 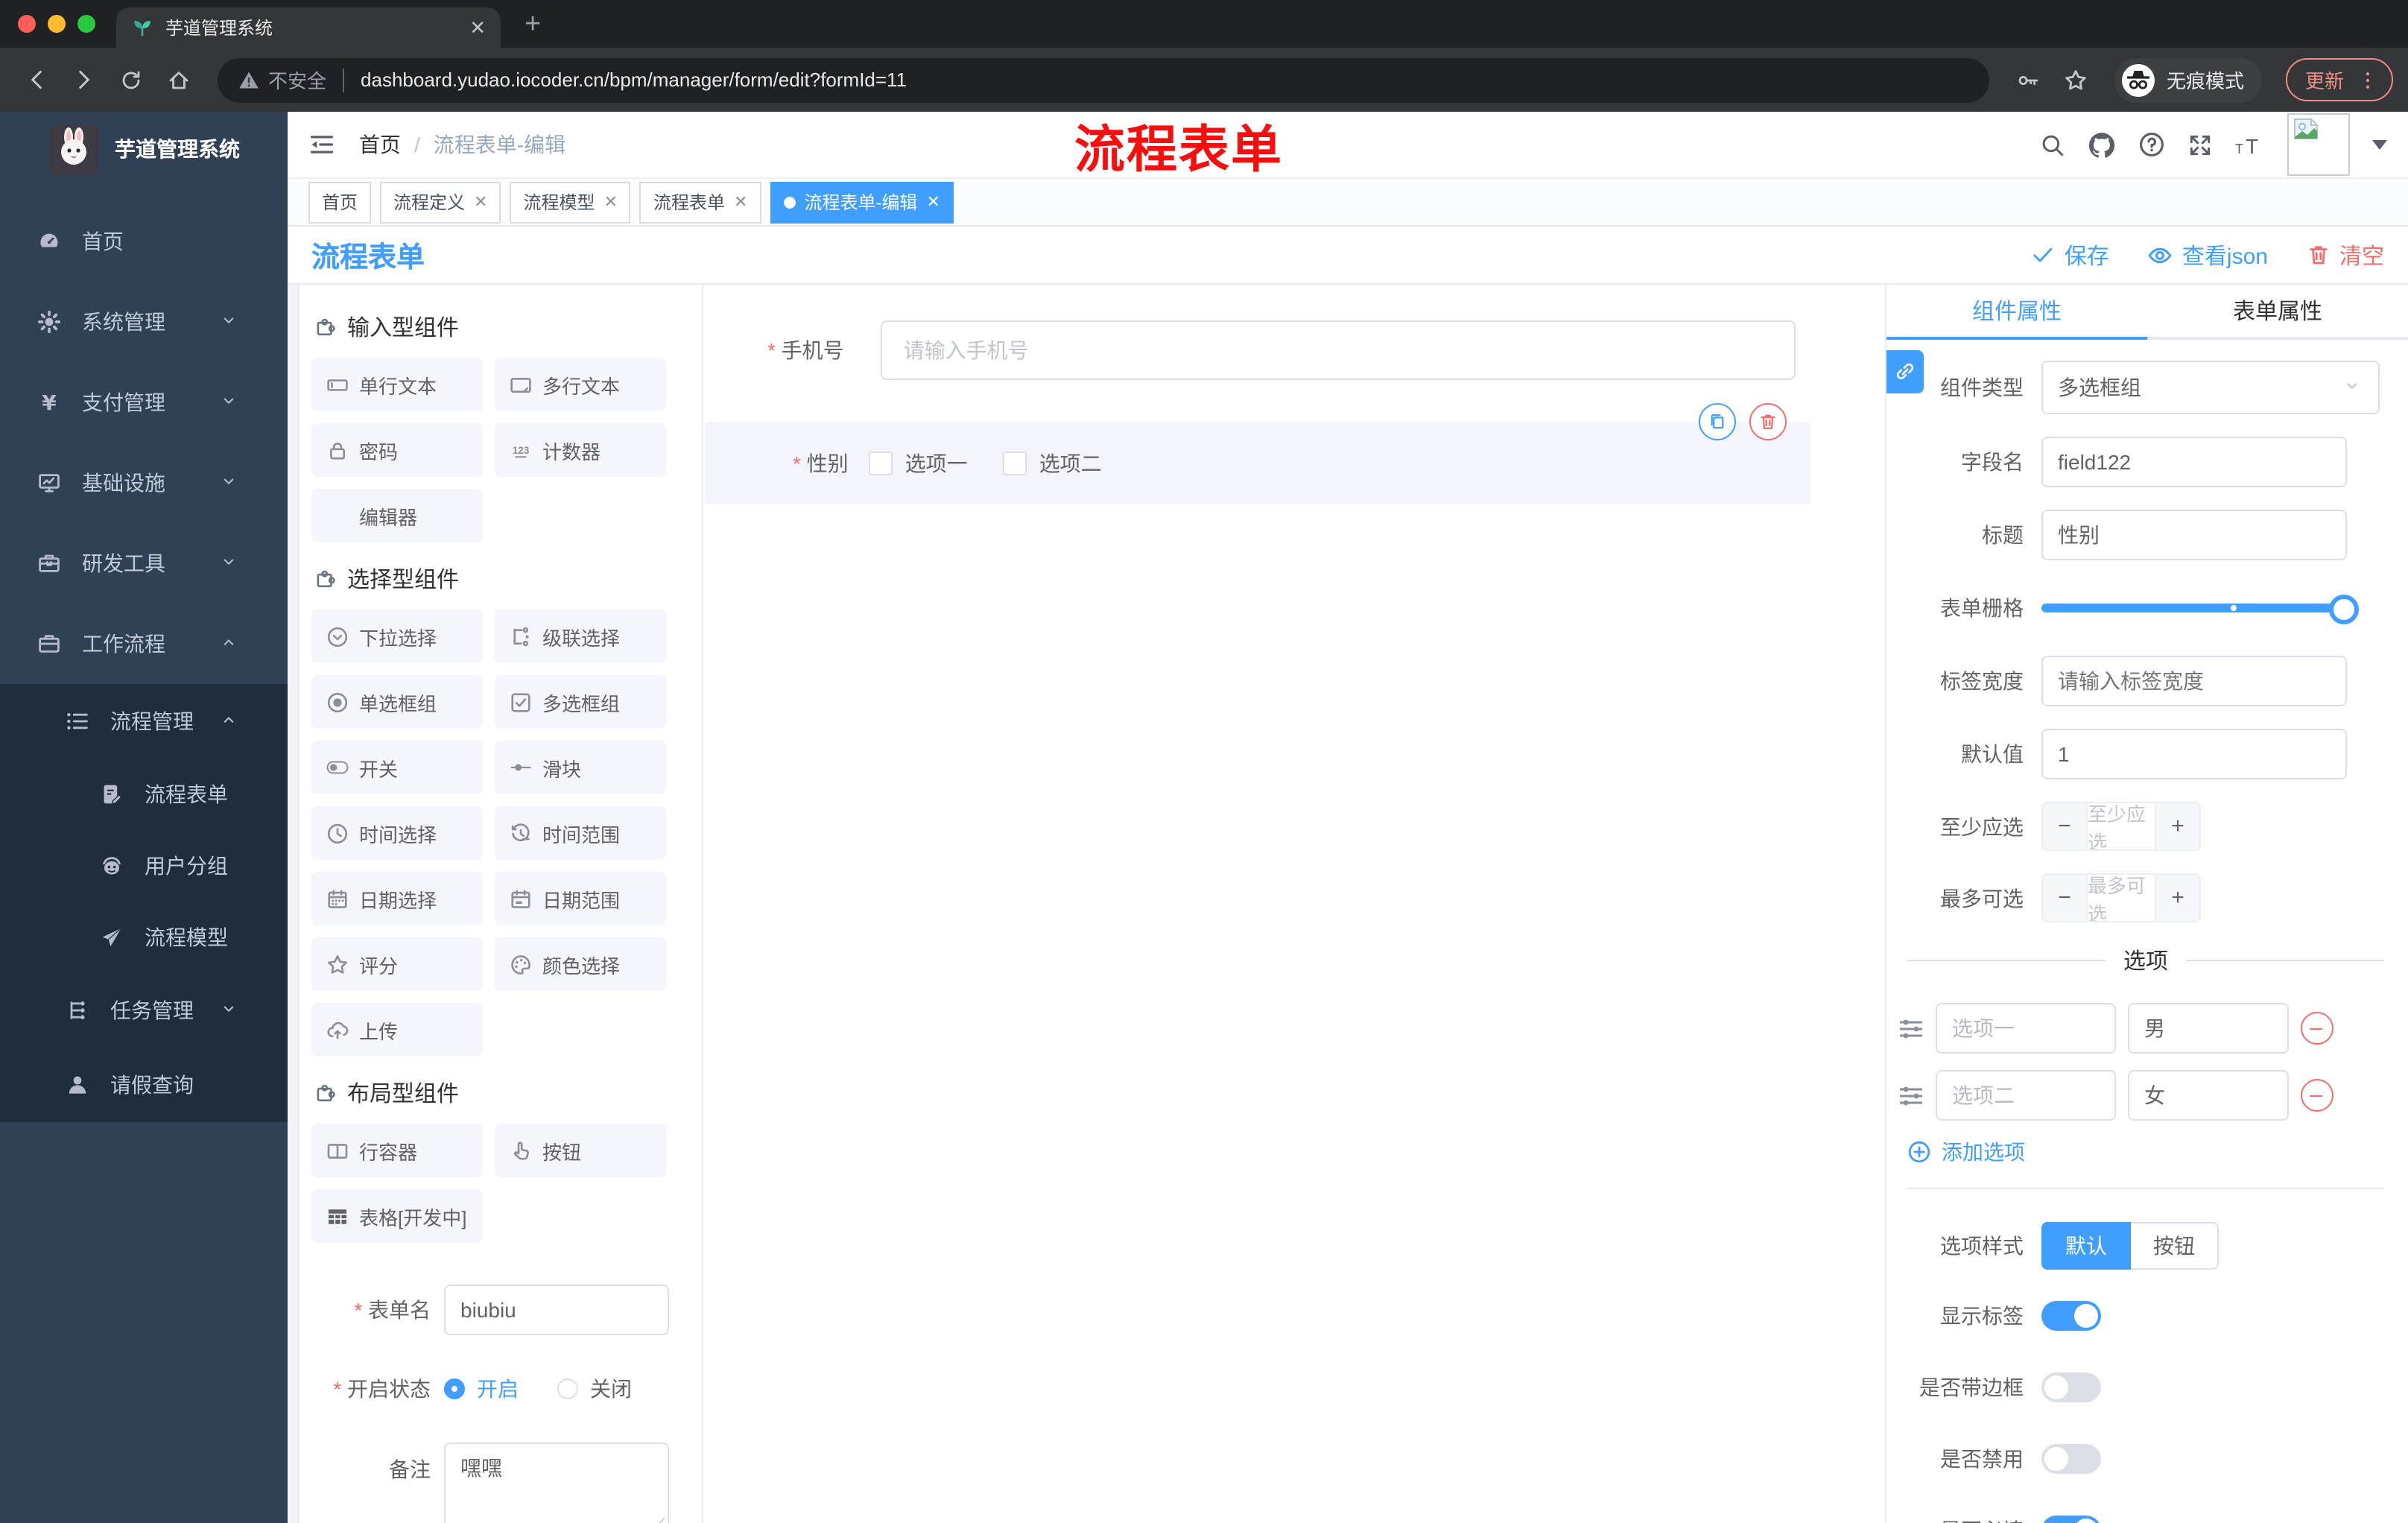 What do you see at coordinates (397, 833) in the screenshot?
I see `palette-item-时间选择: 时间选择` at bounding box center [397, 833].